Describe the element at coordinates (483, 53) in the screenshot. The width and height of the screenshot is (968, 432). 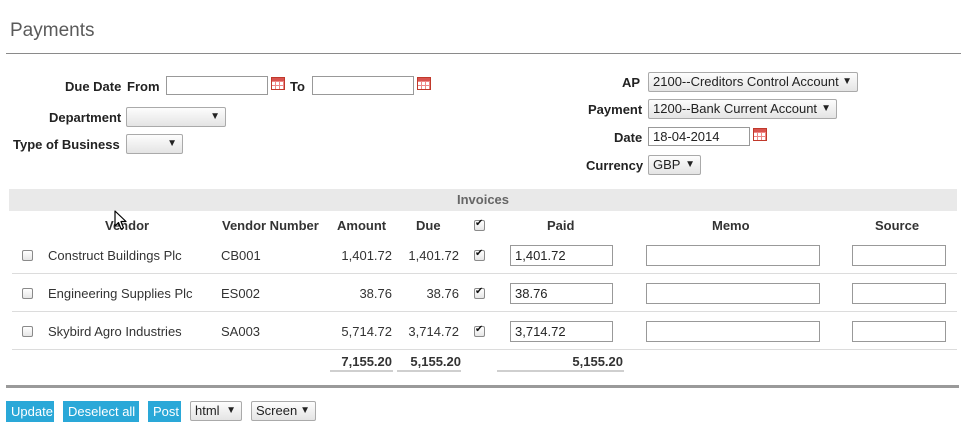
I see `title-divider` at that location.